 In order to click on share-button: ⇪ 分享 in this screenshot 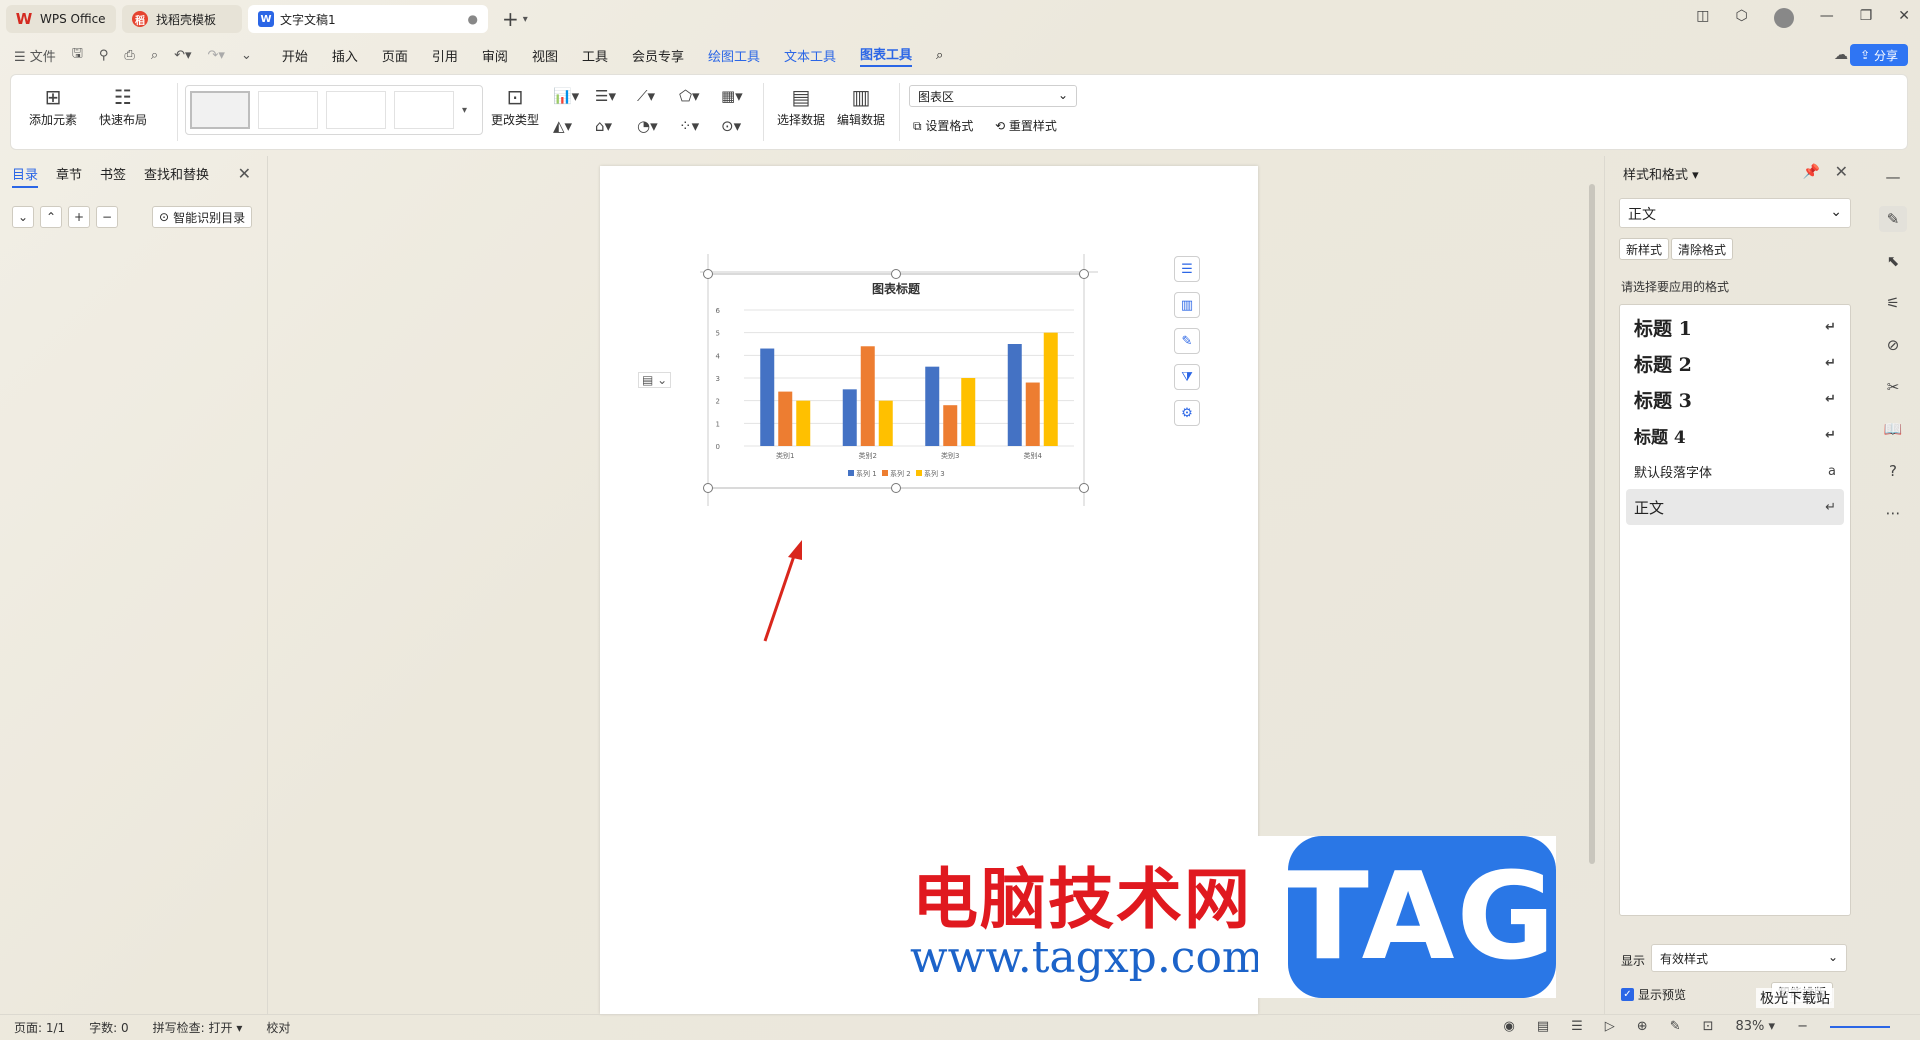, I will do `click(1879, 55)`.